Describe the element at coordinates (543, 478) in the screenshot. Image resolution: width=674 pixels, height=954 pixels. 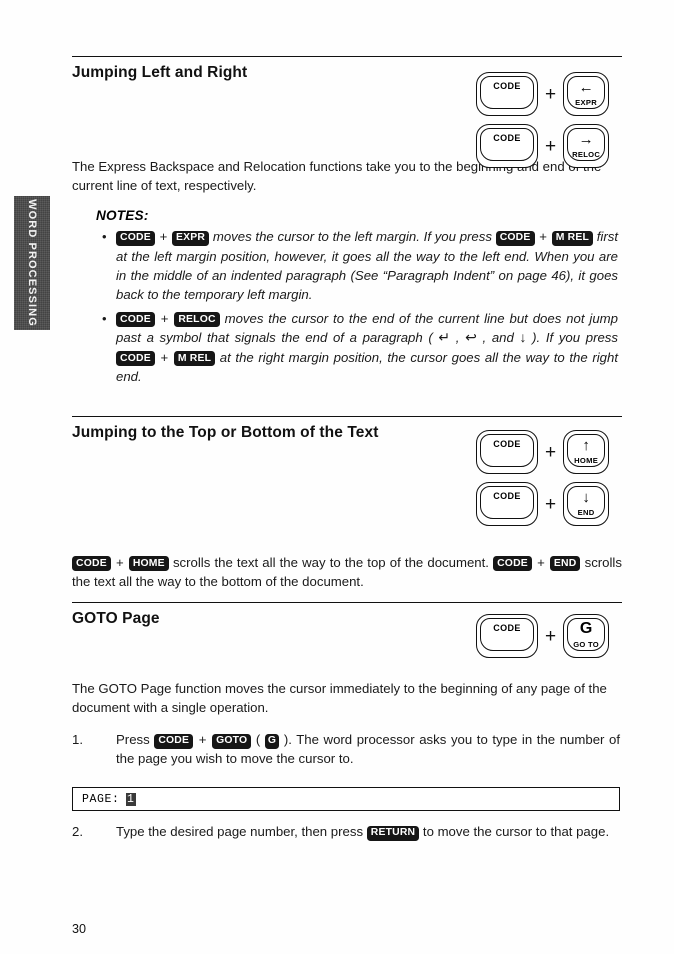
I see `keycap-figure-top-bottom: CODE + ↑ HOME CODE + ↓ END` at that location.